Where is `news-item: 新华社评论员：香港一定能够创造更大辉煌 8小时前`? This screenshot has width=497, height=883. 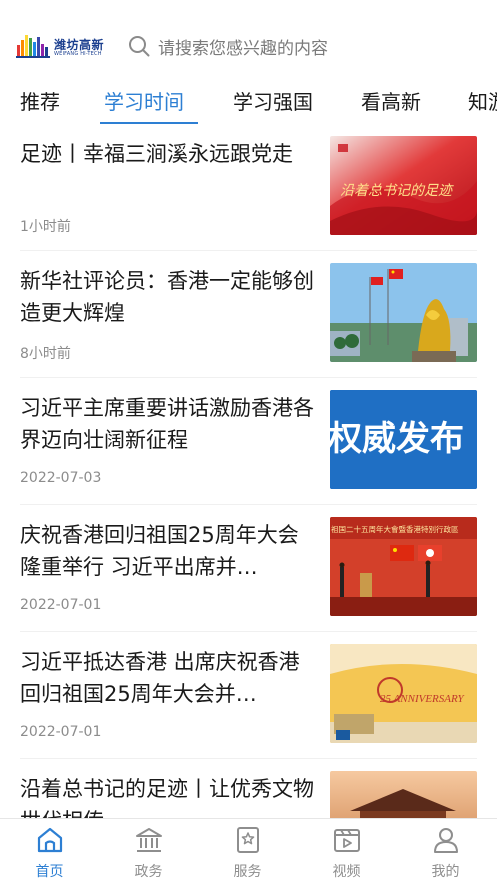 news-item: 新华社评论员：香港一定能够创造更大辉煌 8小时前 is located at coordinates (248, 314).